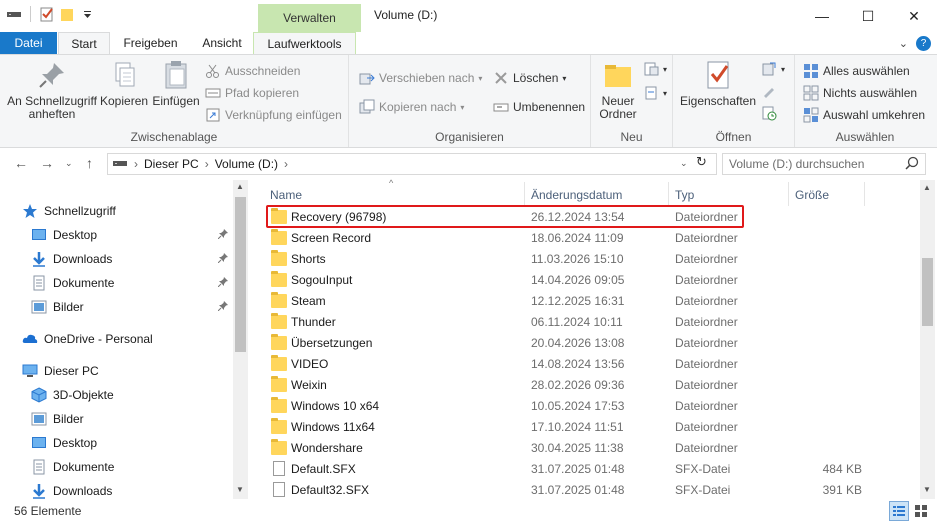  I want to click on delete-button: Löschen ▾, so click(529, 78).